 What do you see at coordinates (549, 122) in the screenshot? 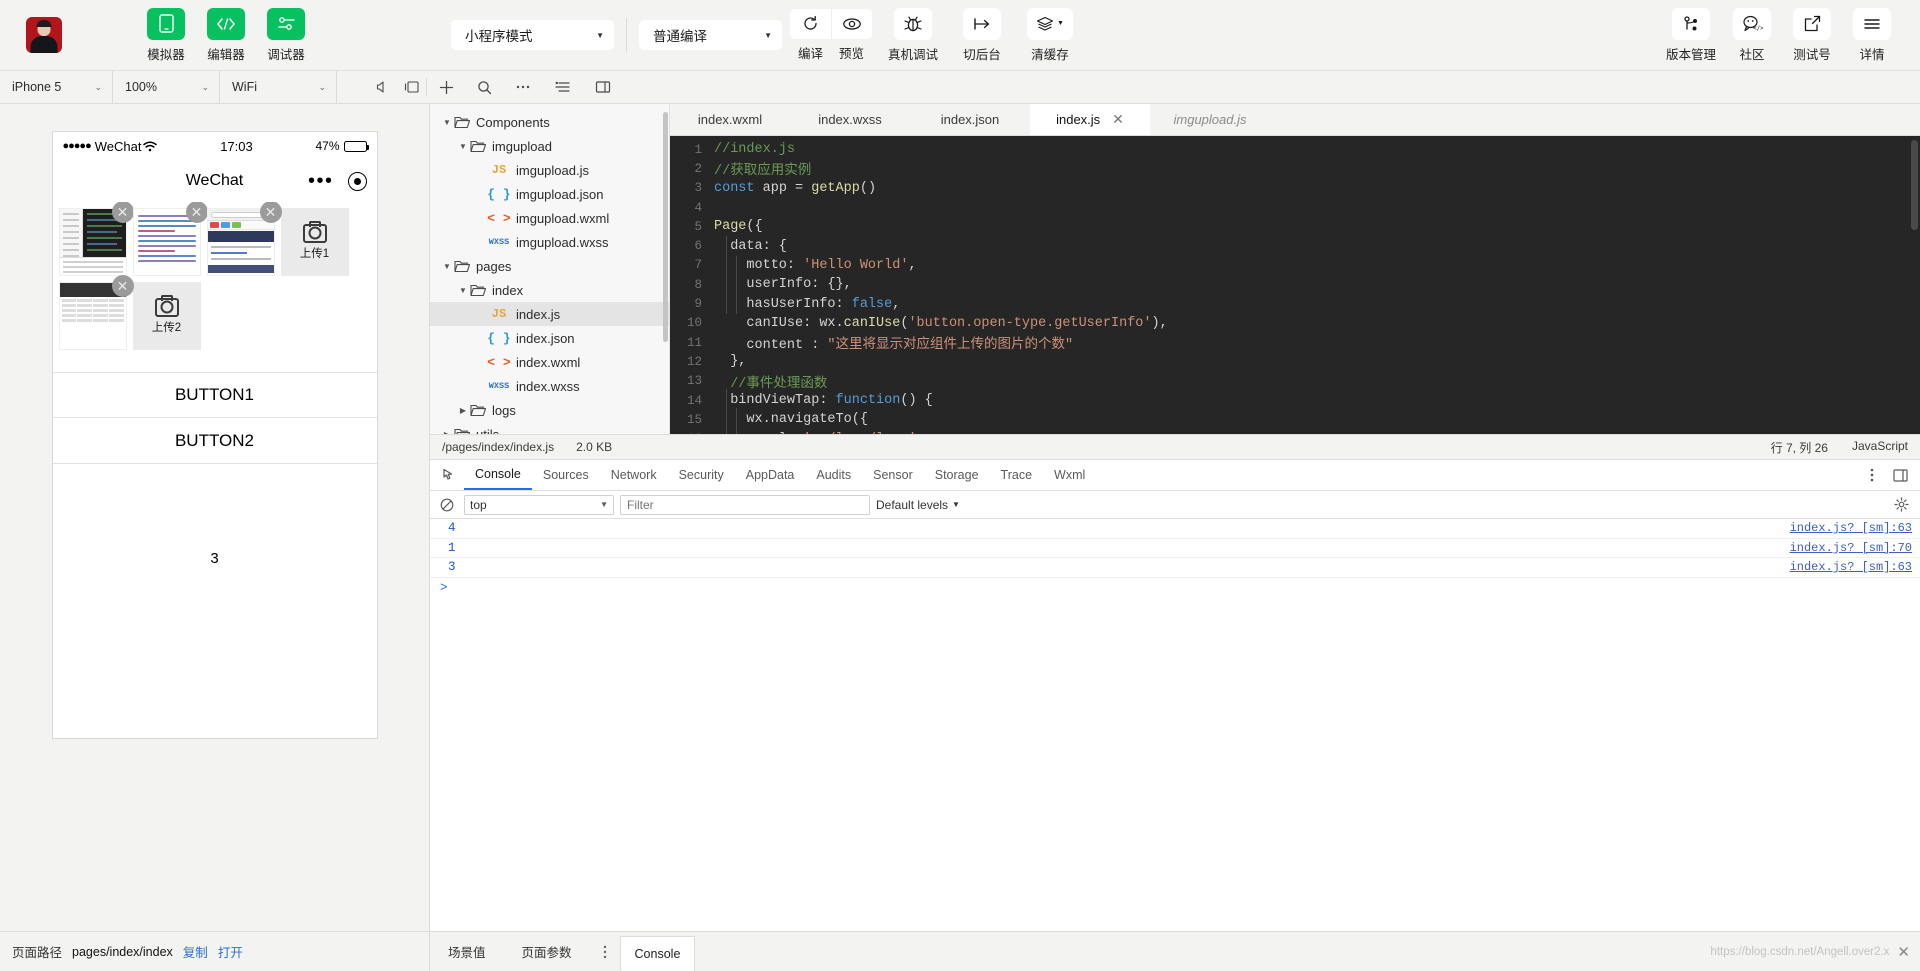
I see `file-tree-folder: ▼ Components` at bounding box center [549, 122].